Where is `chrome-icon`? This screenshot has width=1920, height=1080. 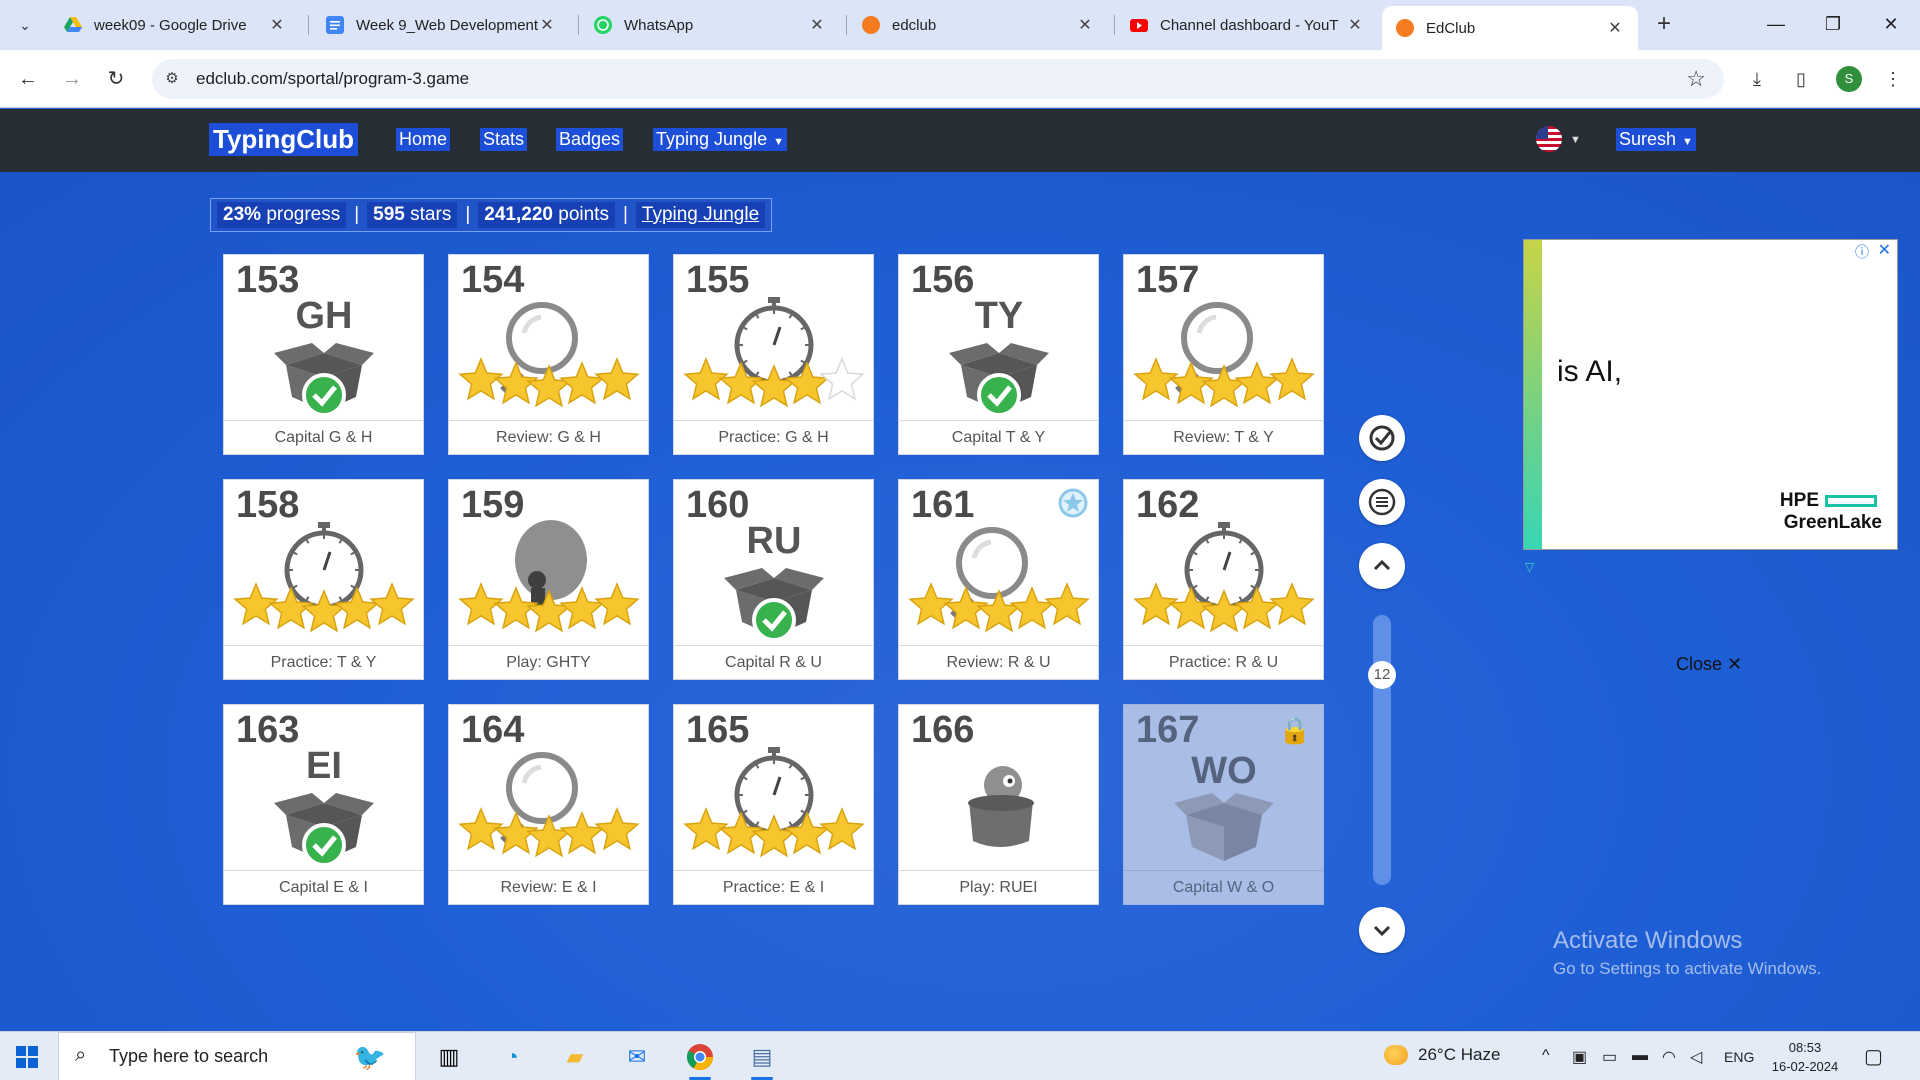
chrome-icon is located at coordinates (700, 1059).